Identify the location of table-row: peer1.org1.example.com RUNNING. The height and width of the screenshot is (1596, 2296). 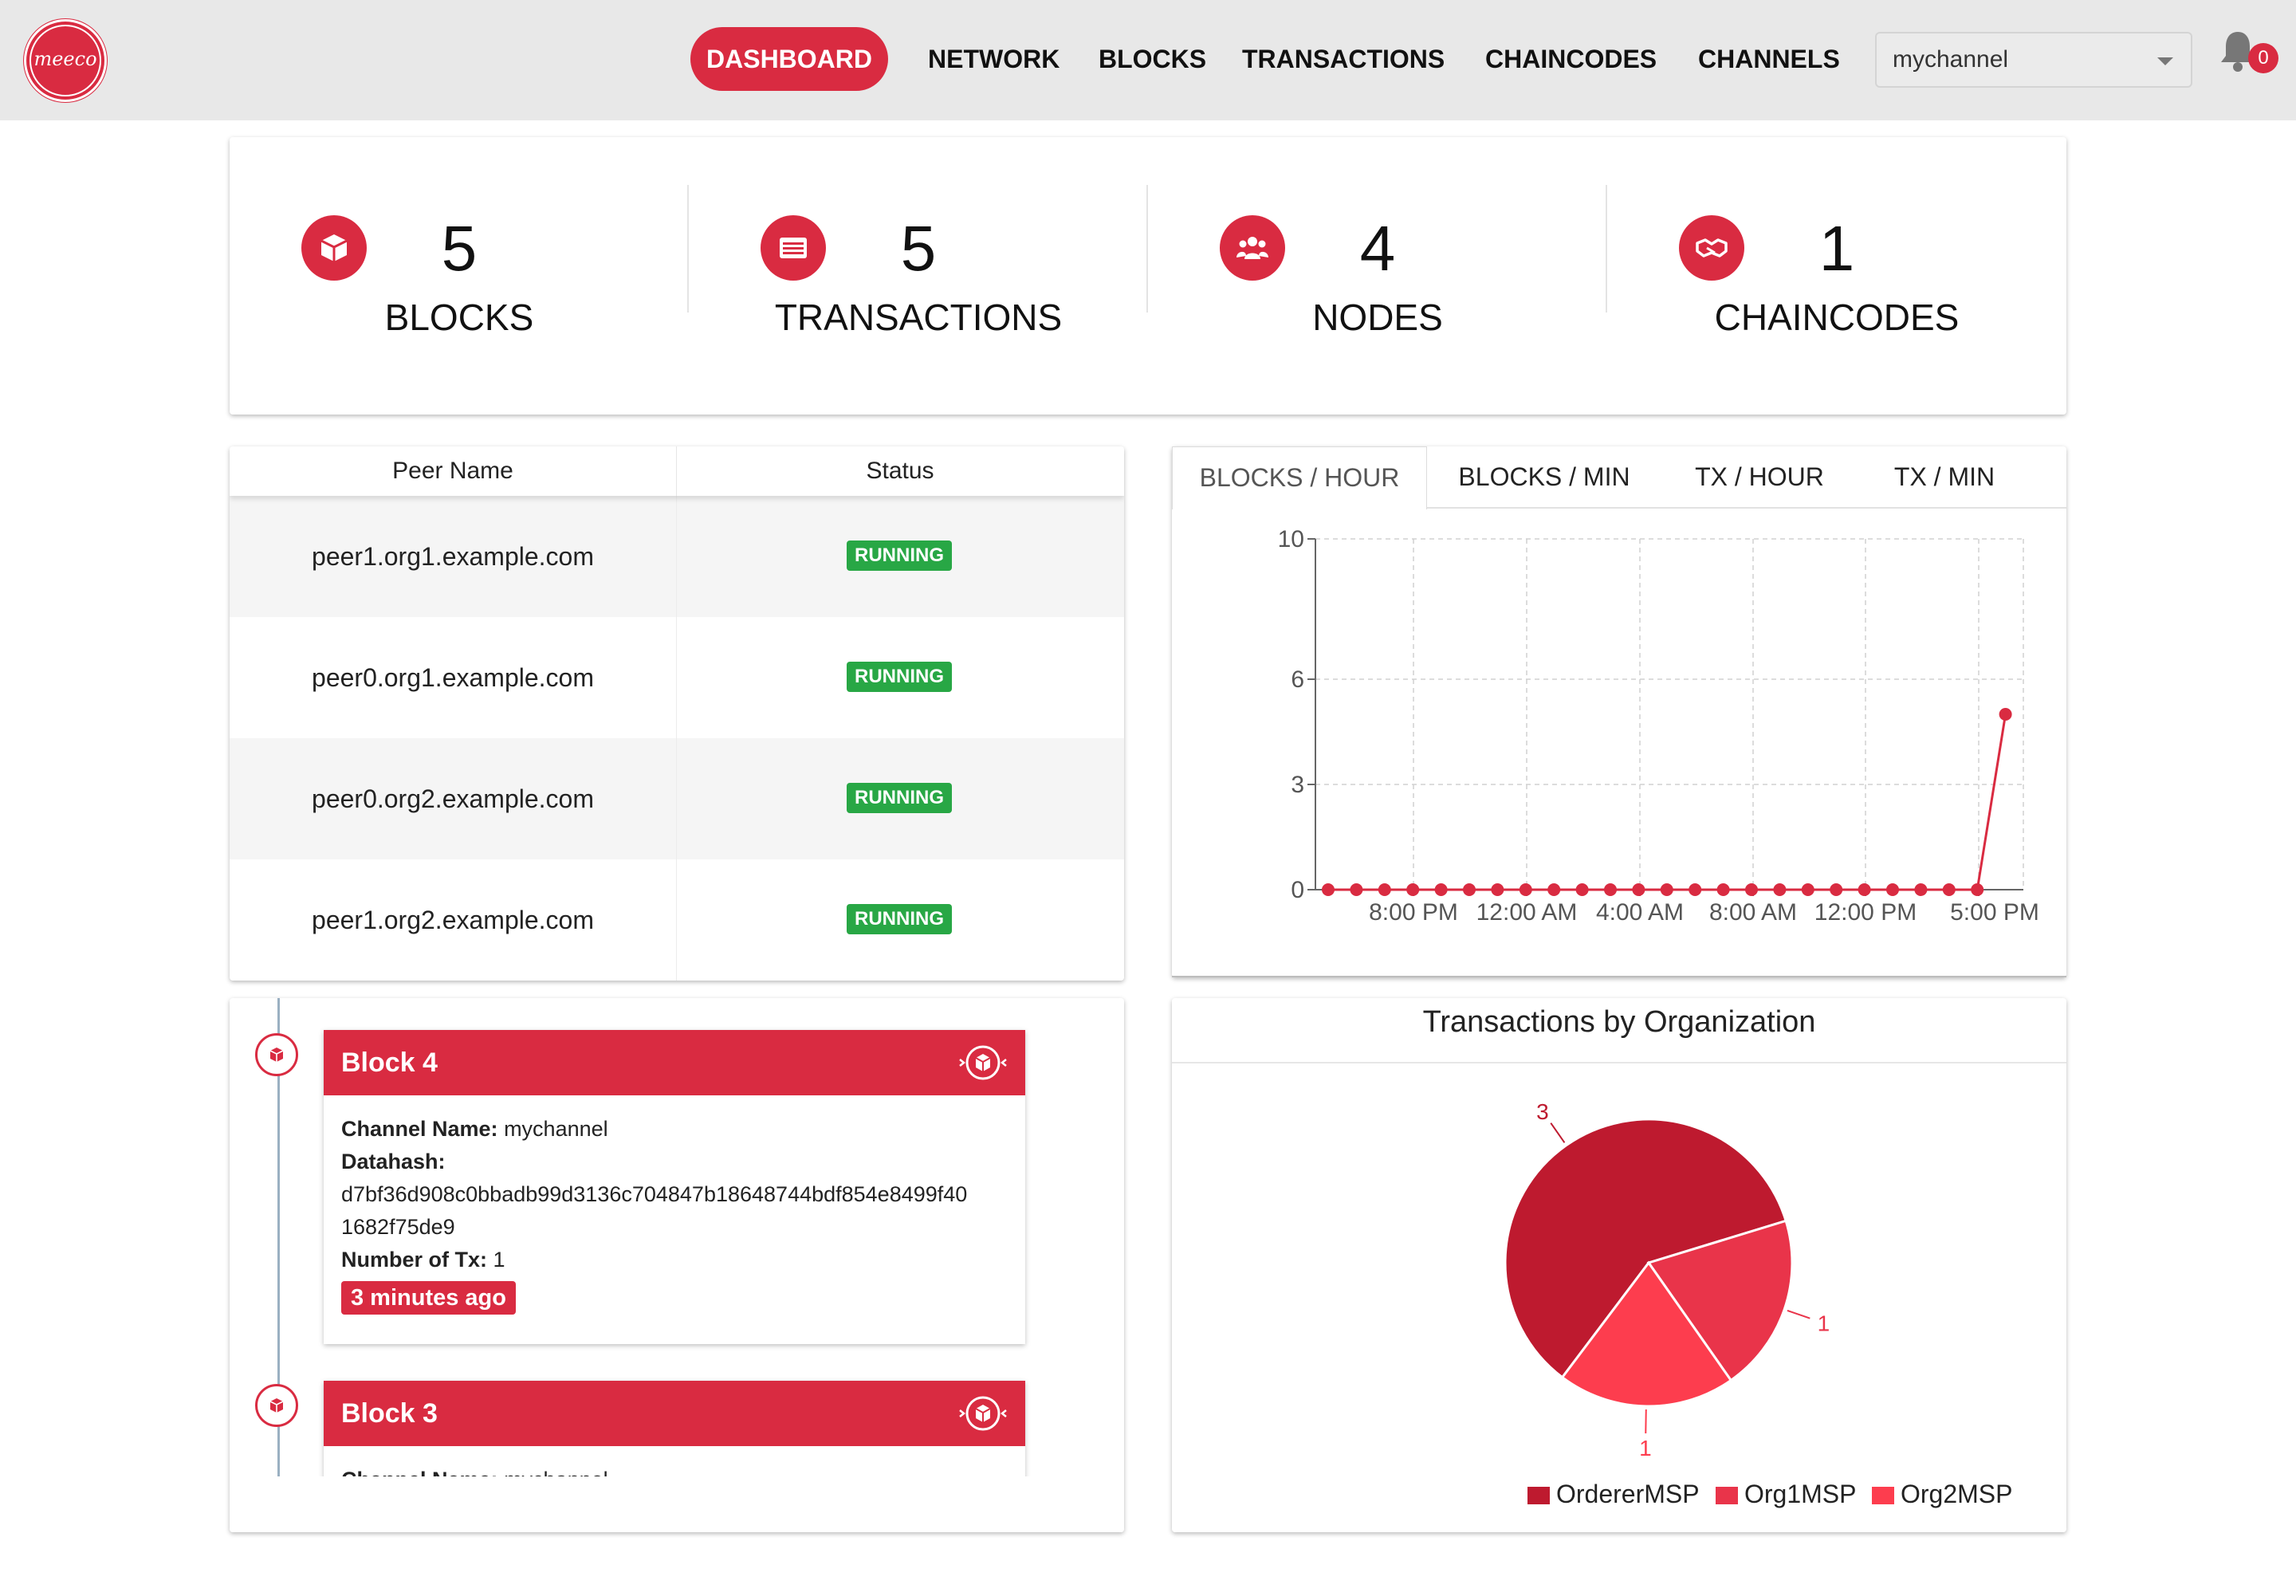
(677, 556).